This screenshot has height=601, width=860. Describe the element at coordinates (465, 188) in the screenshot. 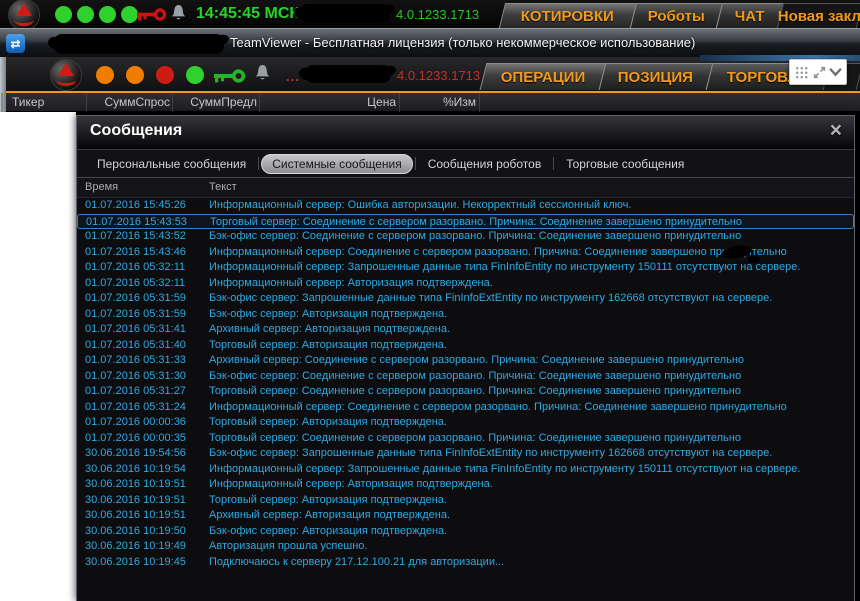

I see `messages-table-header: Время Текст` at that location.